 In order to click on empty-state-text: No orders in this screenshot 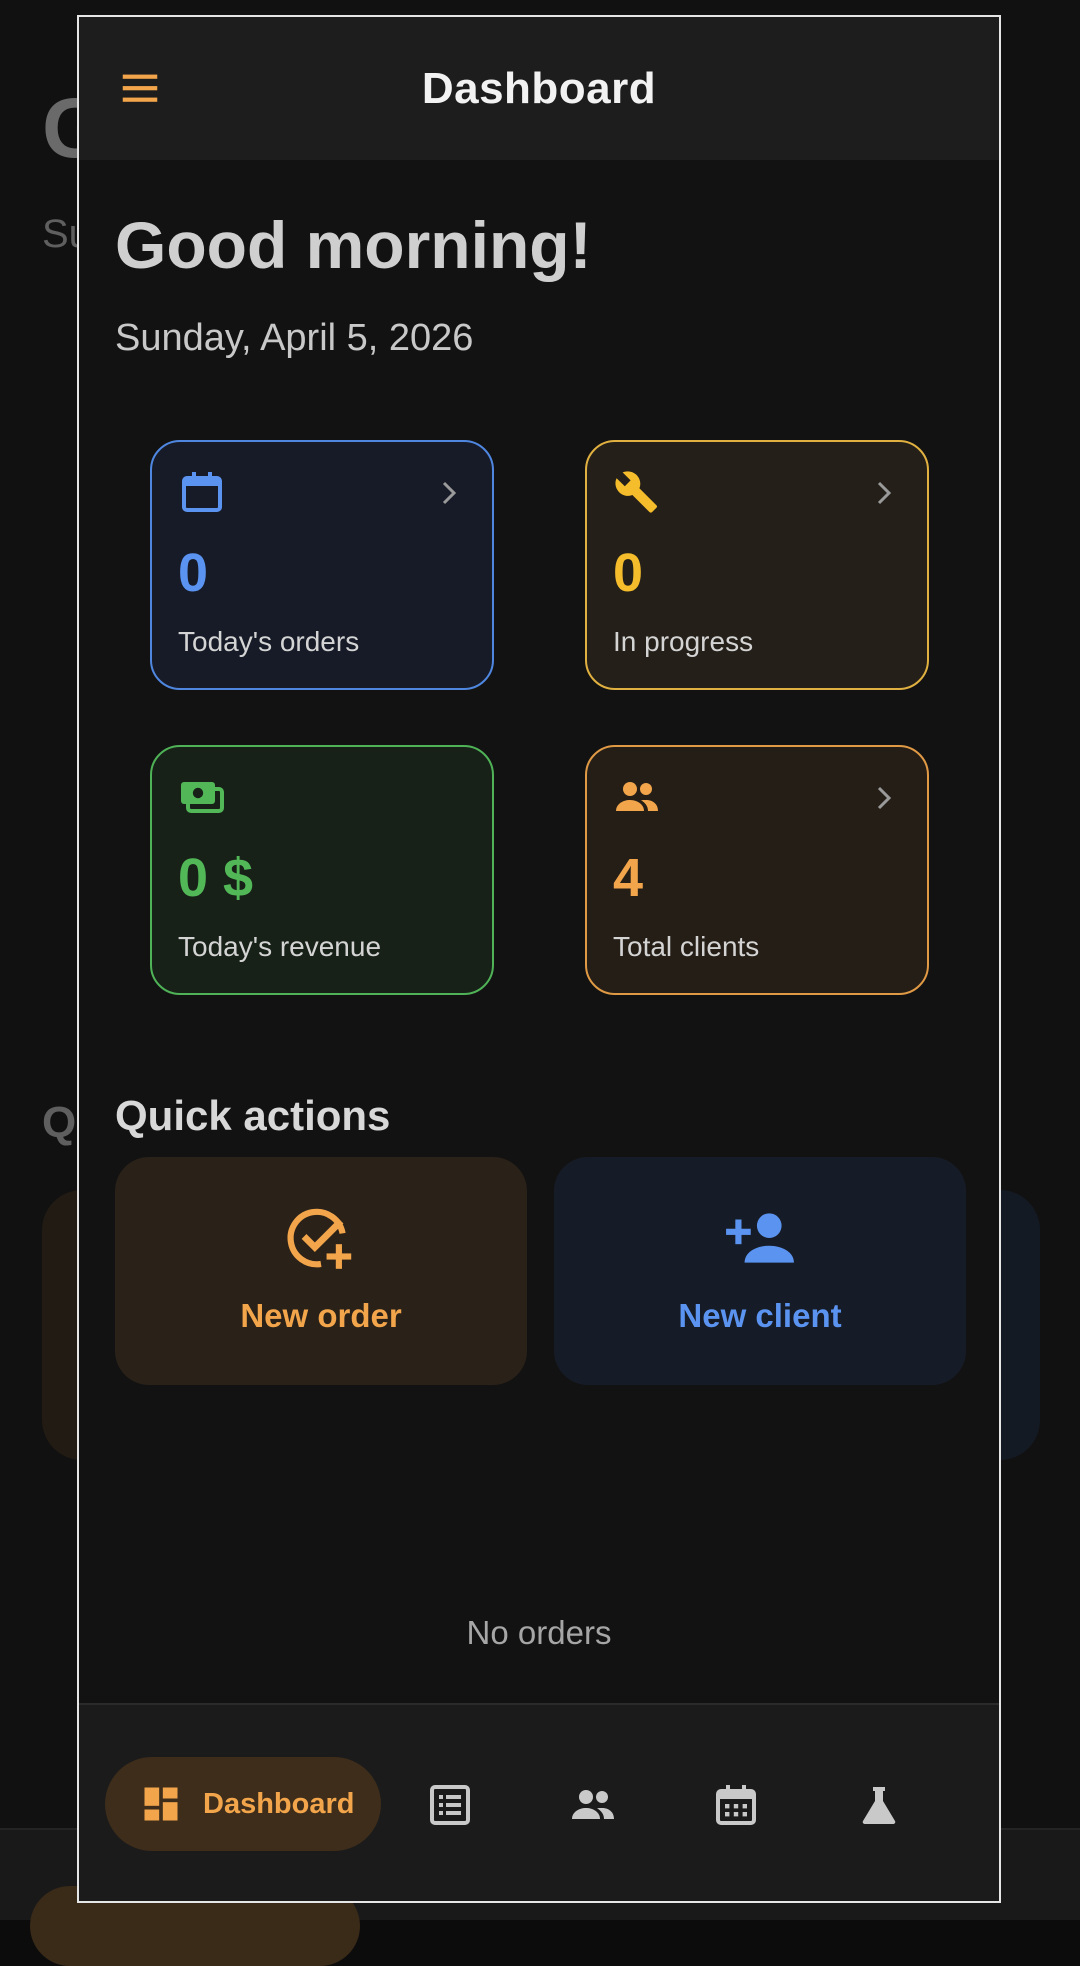, I will do `click(539, 1632)`.